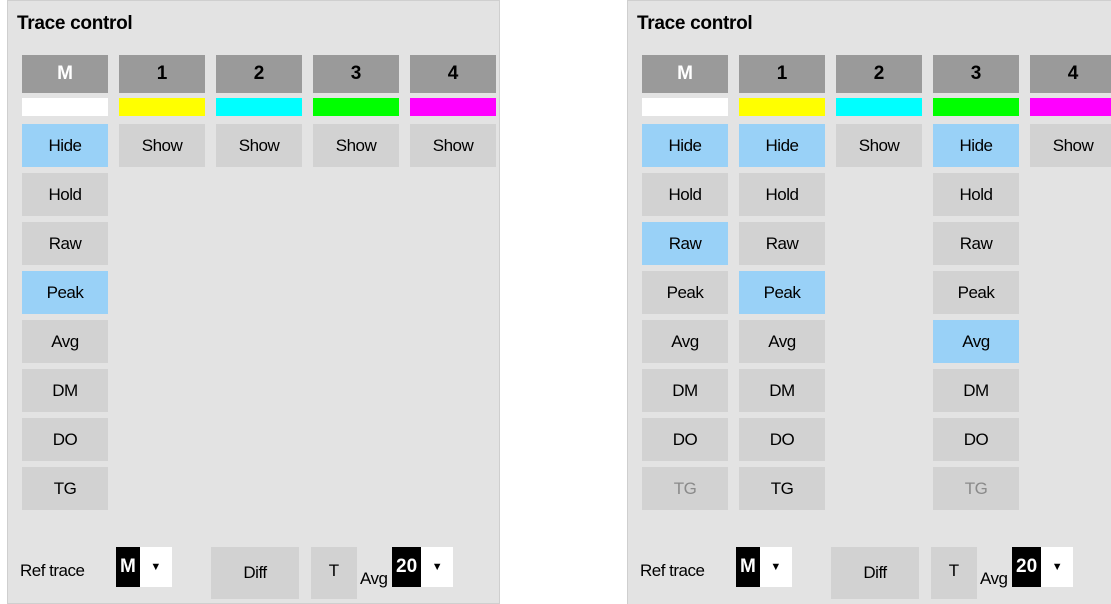  I want to click on trace-column-1: 1 Show, so click(162, 111).